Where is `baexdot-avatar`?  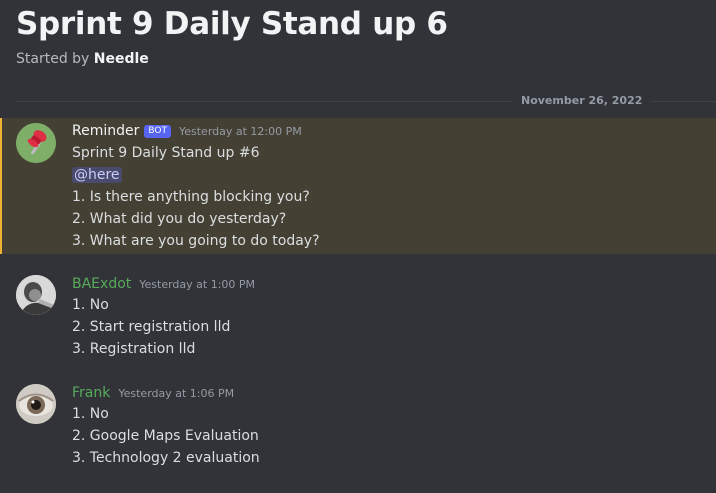 baexdot-avatar is located at coordinates (36, 295).